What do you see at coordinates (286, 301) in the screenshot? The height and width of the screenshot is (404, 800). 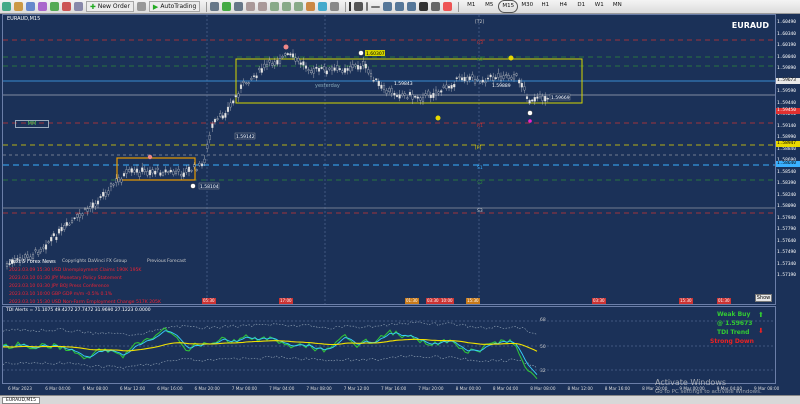 I see `event-marker: 17:00` at bounding box center [286, 301].